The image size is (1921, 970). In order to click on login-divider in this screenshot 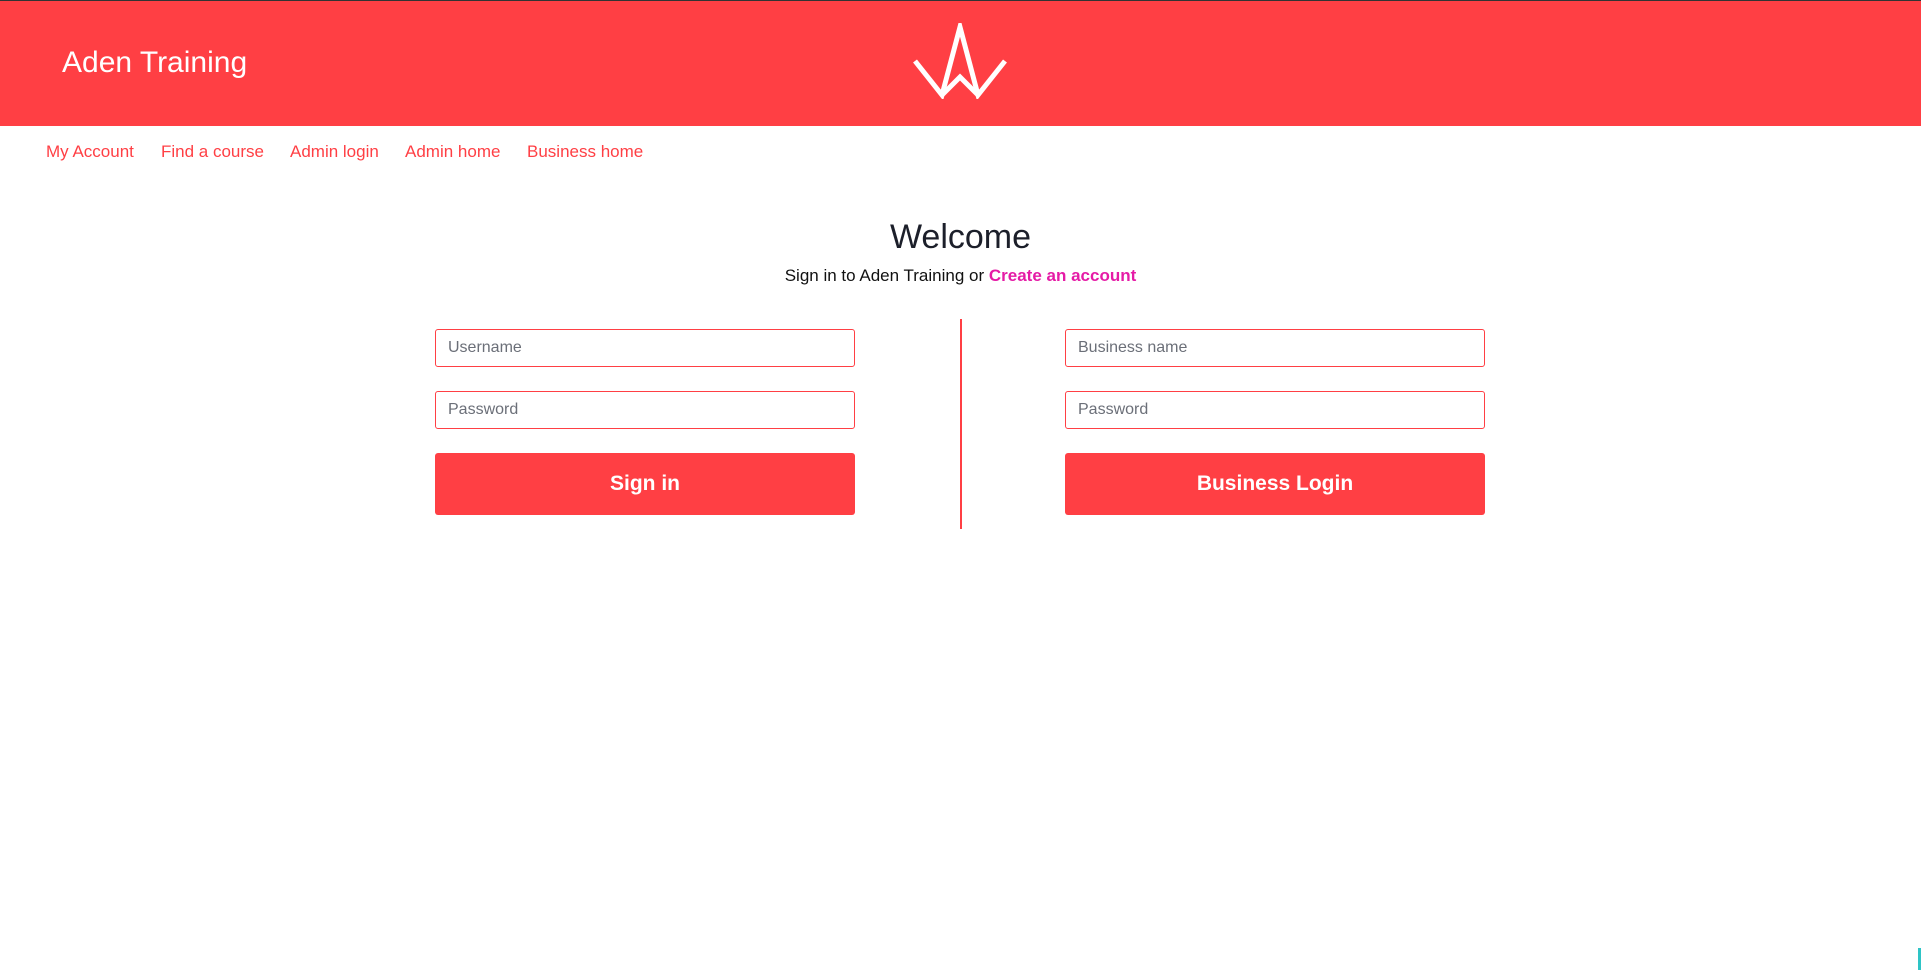, I will do `click(961, 424)`.